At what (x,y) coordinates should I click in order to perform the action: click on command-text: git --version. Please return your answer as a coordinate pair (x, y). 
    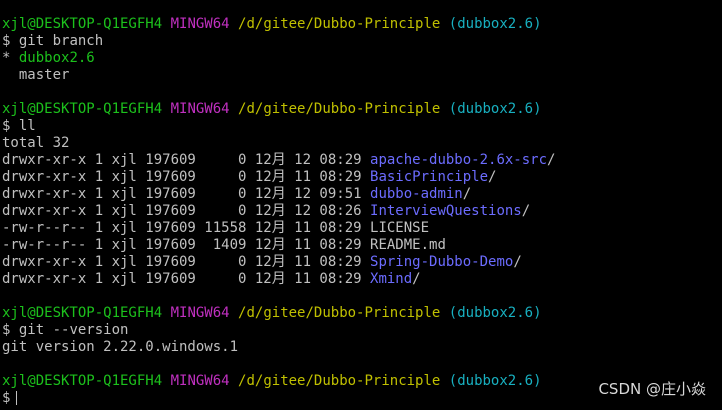
    Looking at the image, I should click on (73, 330).